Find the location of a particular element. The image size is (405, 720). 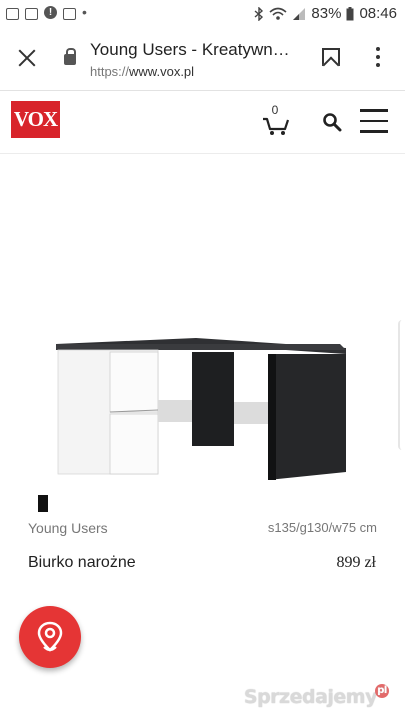

battery-percent: 83% is located at coordinates (326, 13).